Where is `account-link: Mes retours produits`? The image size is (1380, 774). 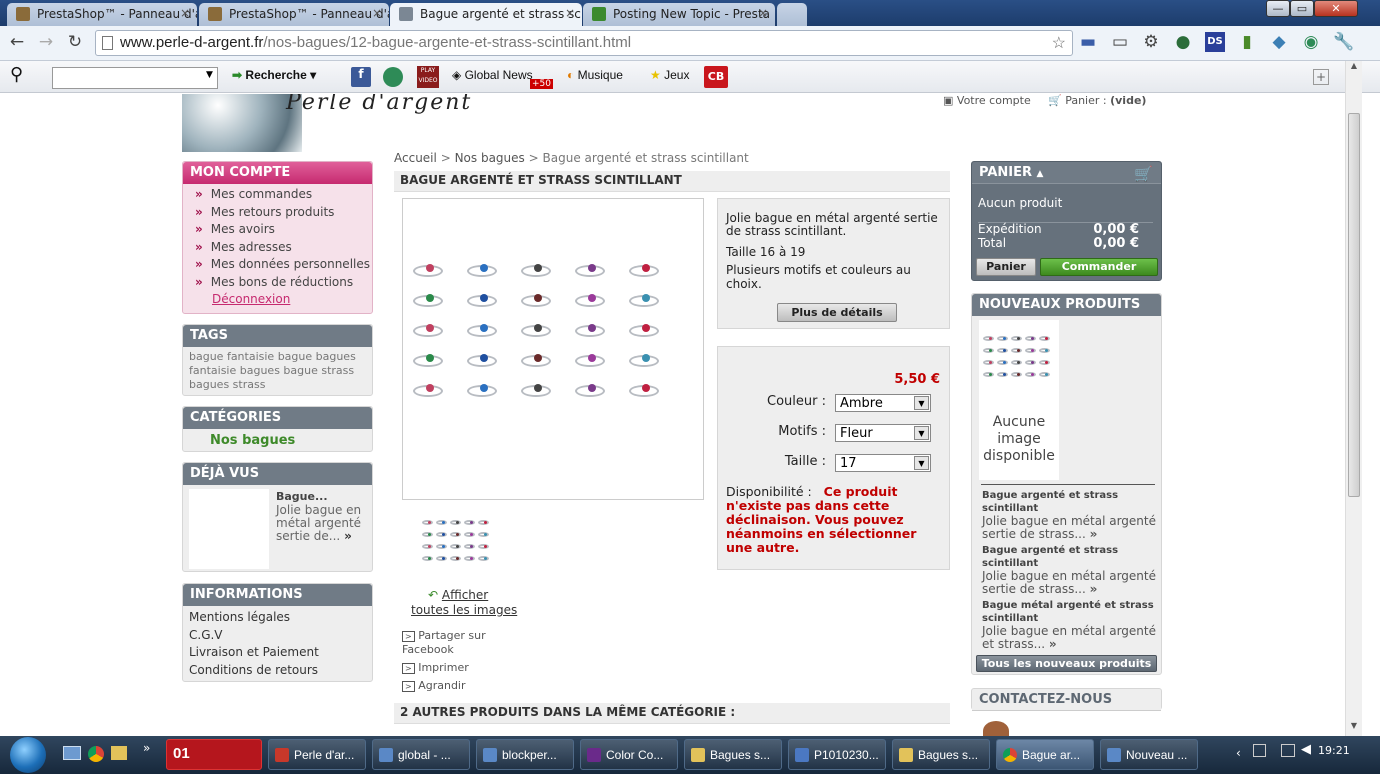 account-link: Mes retours produits is located at coordinates (282, 213).